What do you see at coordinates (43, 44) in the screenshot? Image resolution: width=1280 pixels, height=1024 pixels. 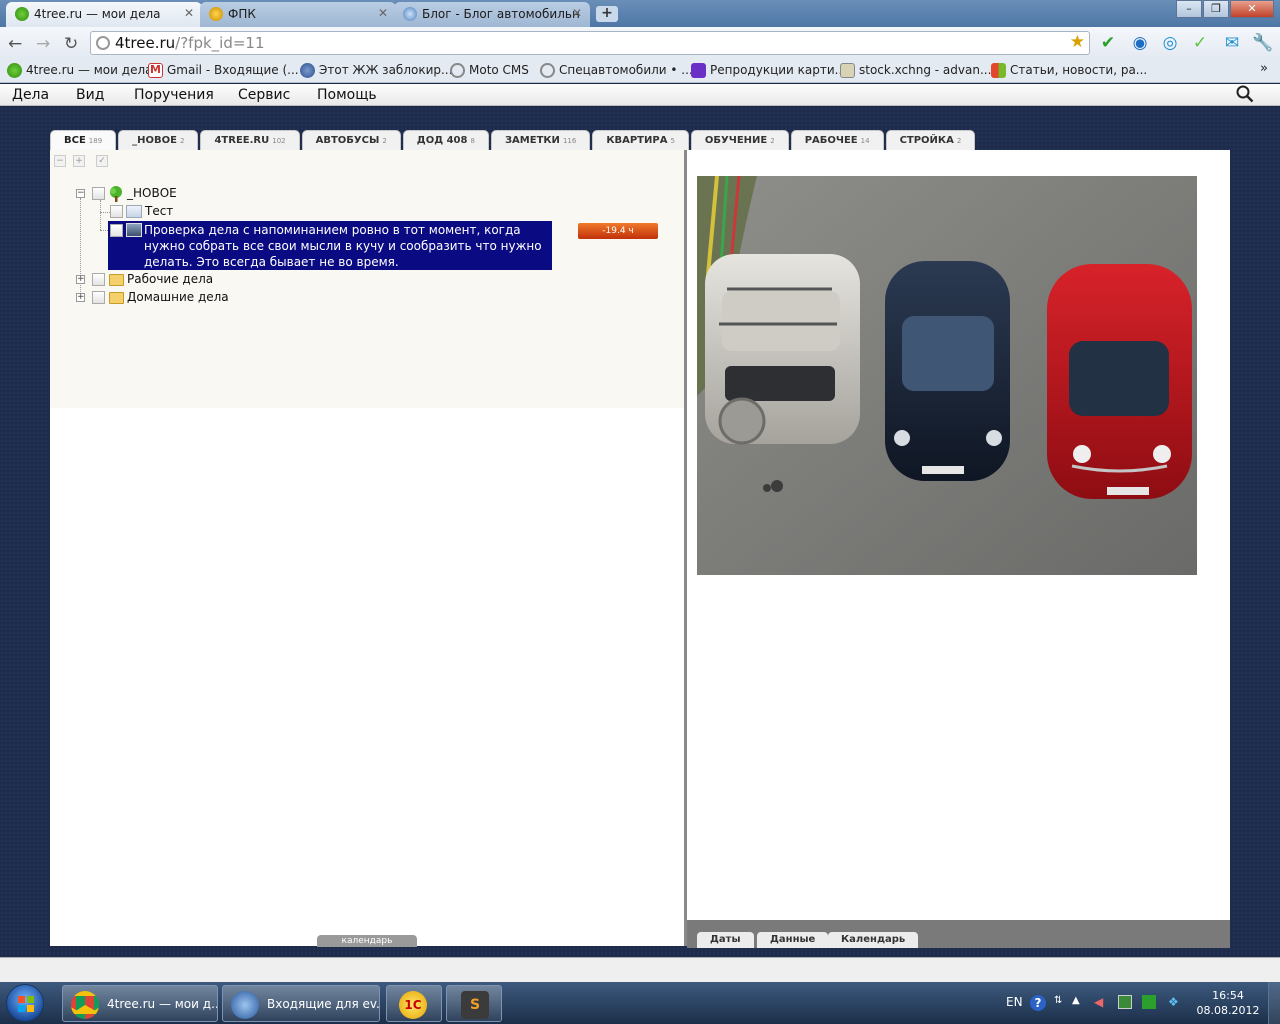 I see `forward-arrow-icon: →` at bounding box center [43, 44].